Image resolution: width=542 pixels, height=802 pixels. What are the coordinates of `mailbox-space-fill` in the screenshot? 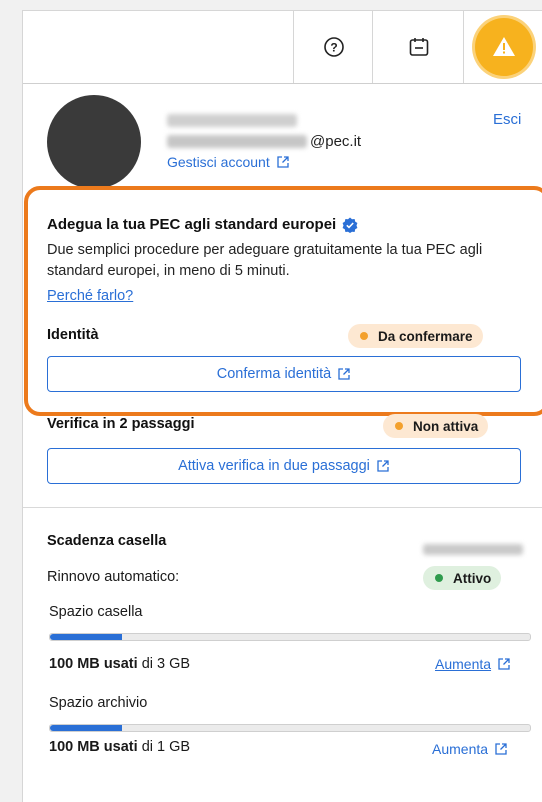 It's located at (86, 637).